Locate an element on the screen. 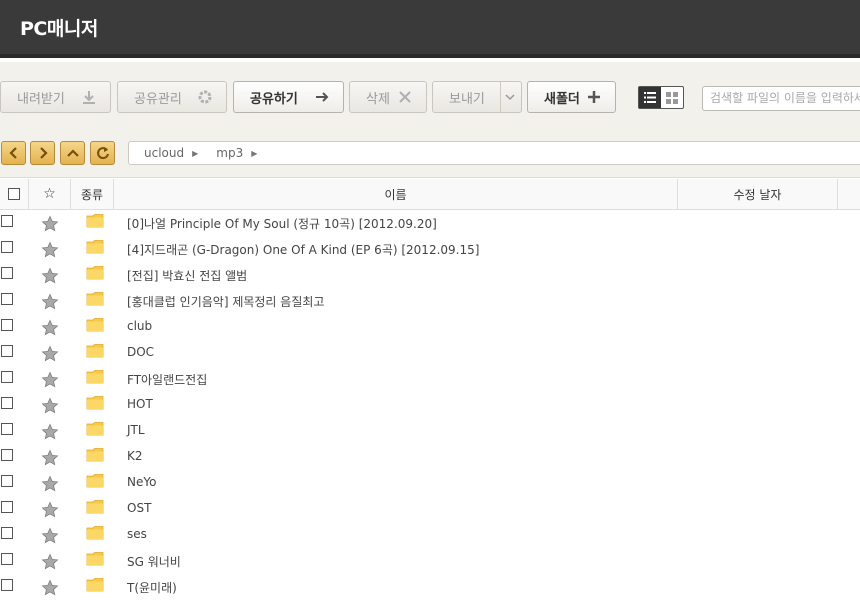  file-name: ses is located at coordinates (137, 534).